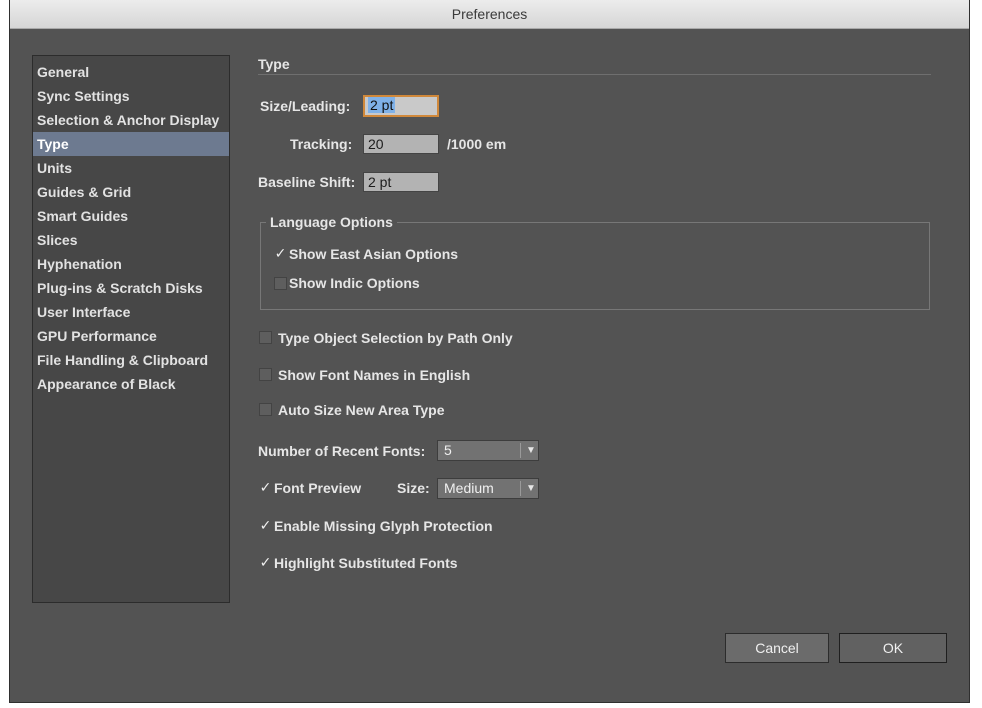 This screenshot has height=708, width=982. What do you see at coordinates (131, 384) in the screenshot?
I see `sidebar-item-appearance-of-black: Appearance of Black` at bounding box center [131, 384].